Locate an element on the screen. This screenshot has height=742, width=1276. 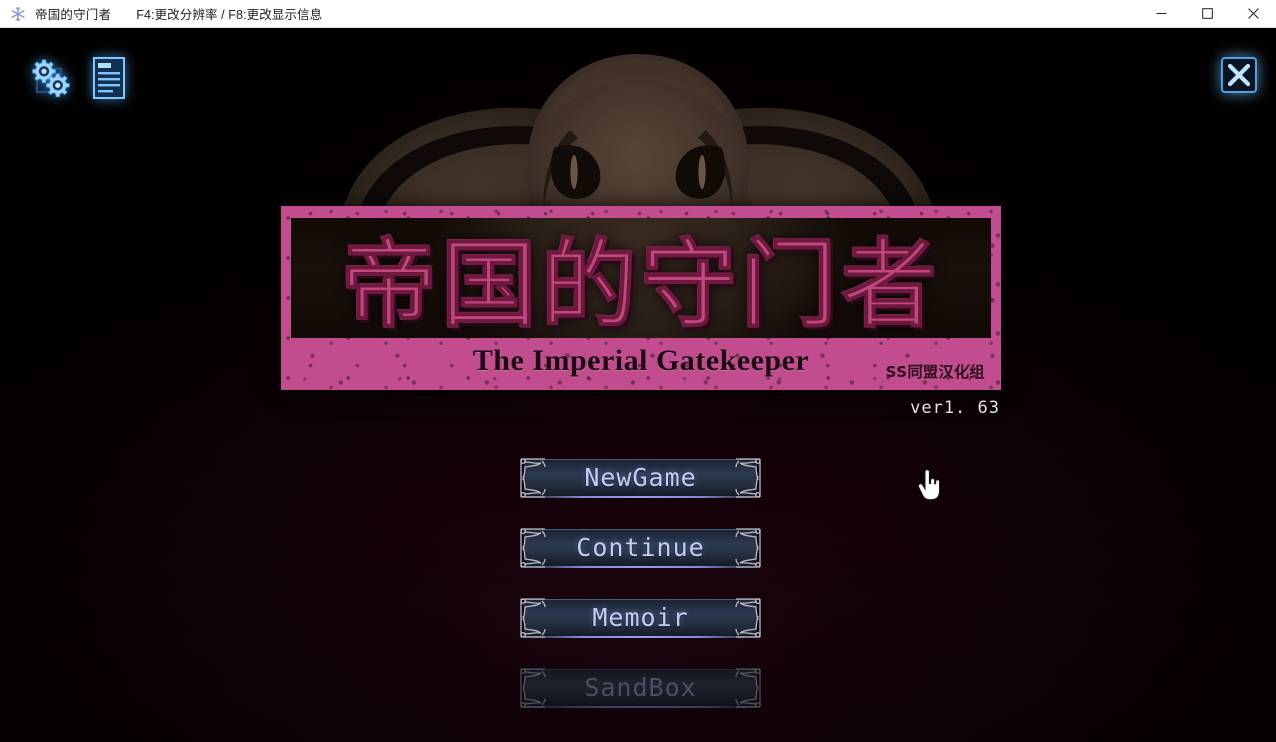
menu-button-sandbox: SandBox is located at coordinates (640, 688).